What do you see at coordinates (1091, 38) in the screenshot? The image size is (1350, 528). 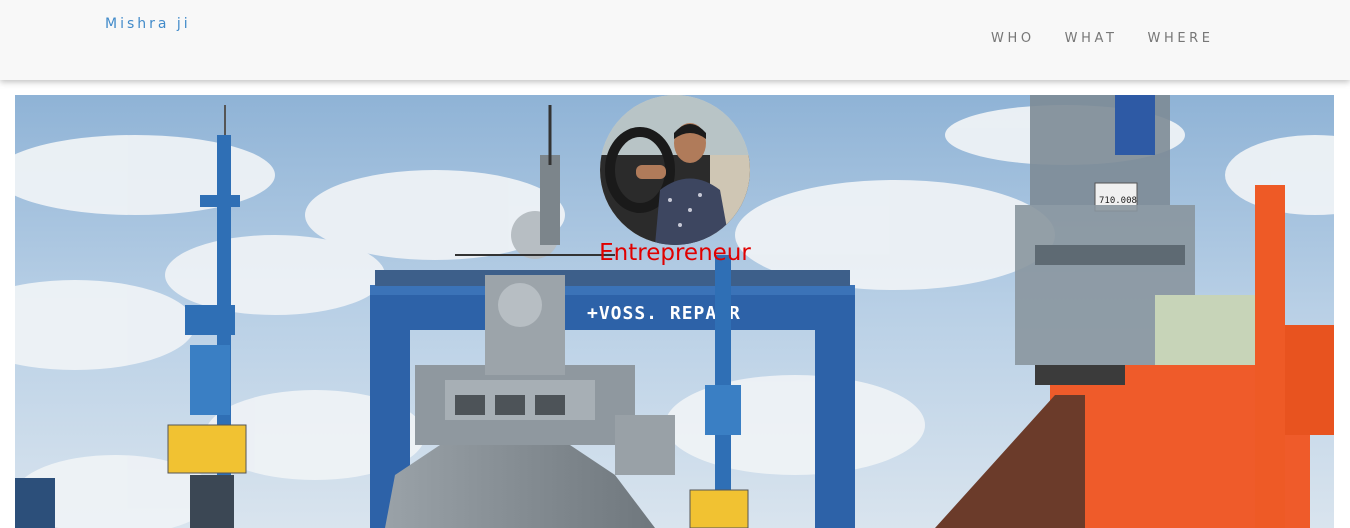 I see `nav-link-what: WHAT` at bounding box center [1091, 38].